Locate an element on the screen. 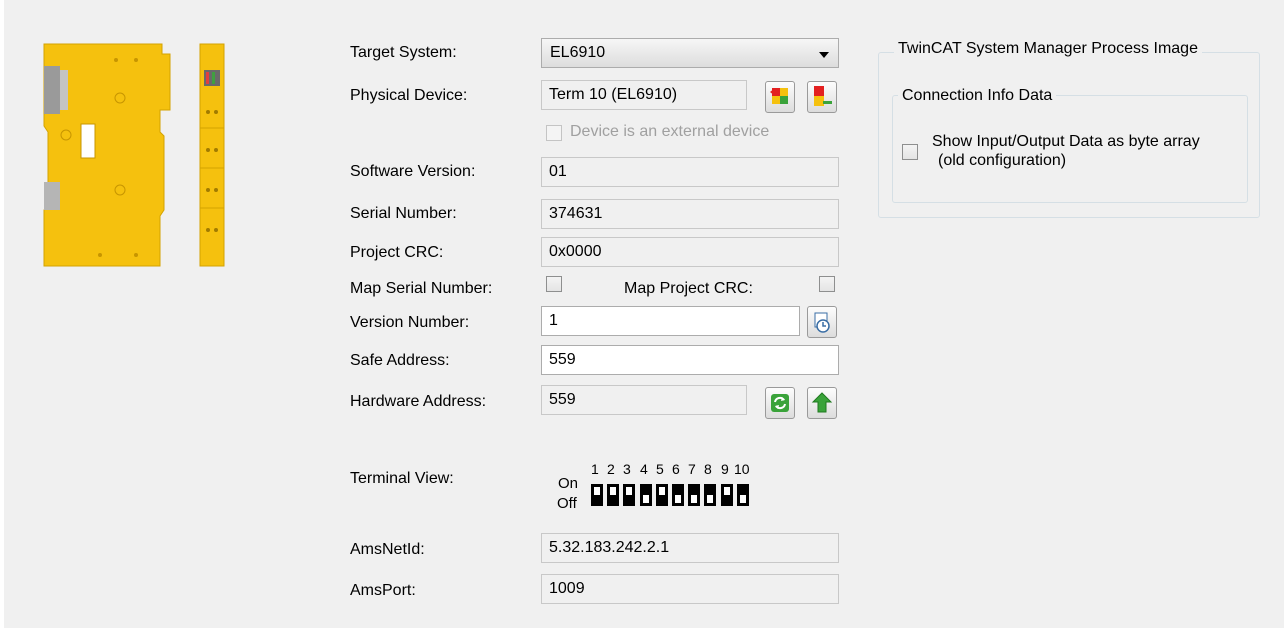 The width and height of the screenshot is (1288, 628). version-number-value: 1 is located at coordinates (553, 320).